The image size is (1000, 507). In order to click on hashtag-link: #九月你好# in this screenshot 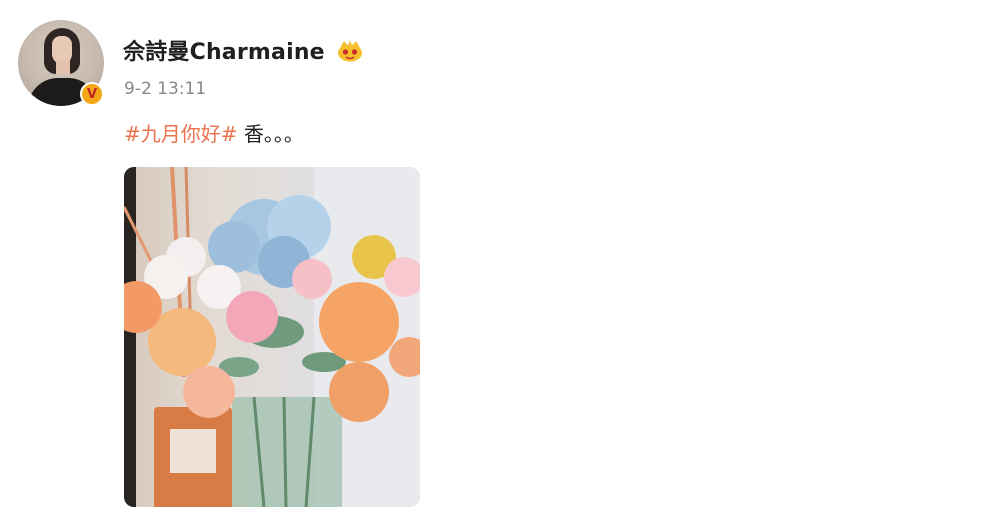, I will do `click(181, 134)`.